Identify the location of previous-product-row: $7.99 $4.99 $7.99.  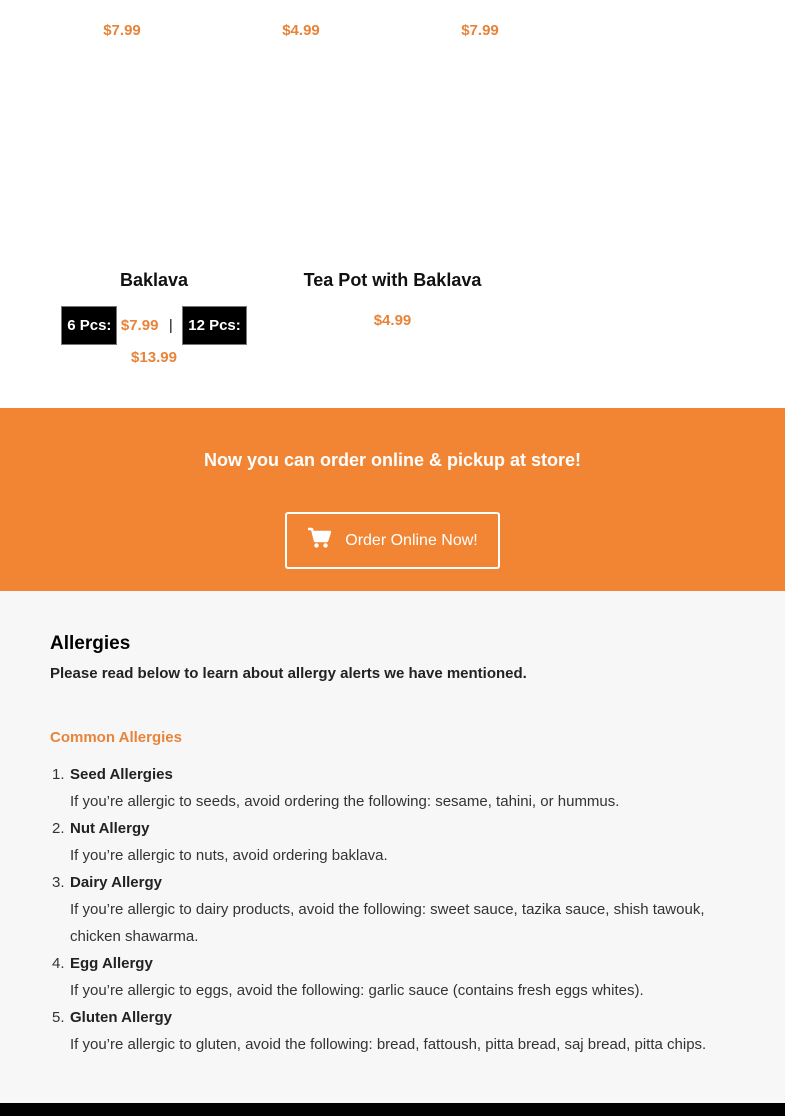
(392, 30).